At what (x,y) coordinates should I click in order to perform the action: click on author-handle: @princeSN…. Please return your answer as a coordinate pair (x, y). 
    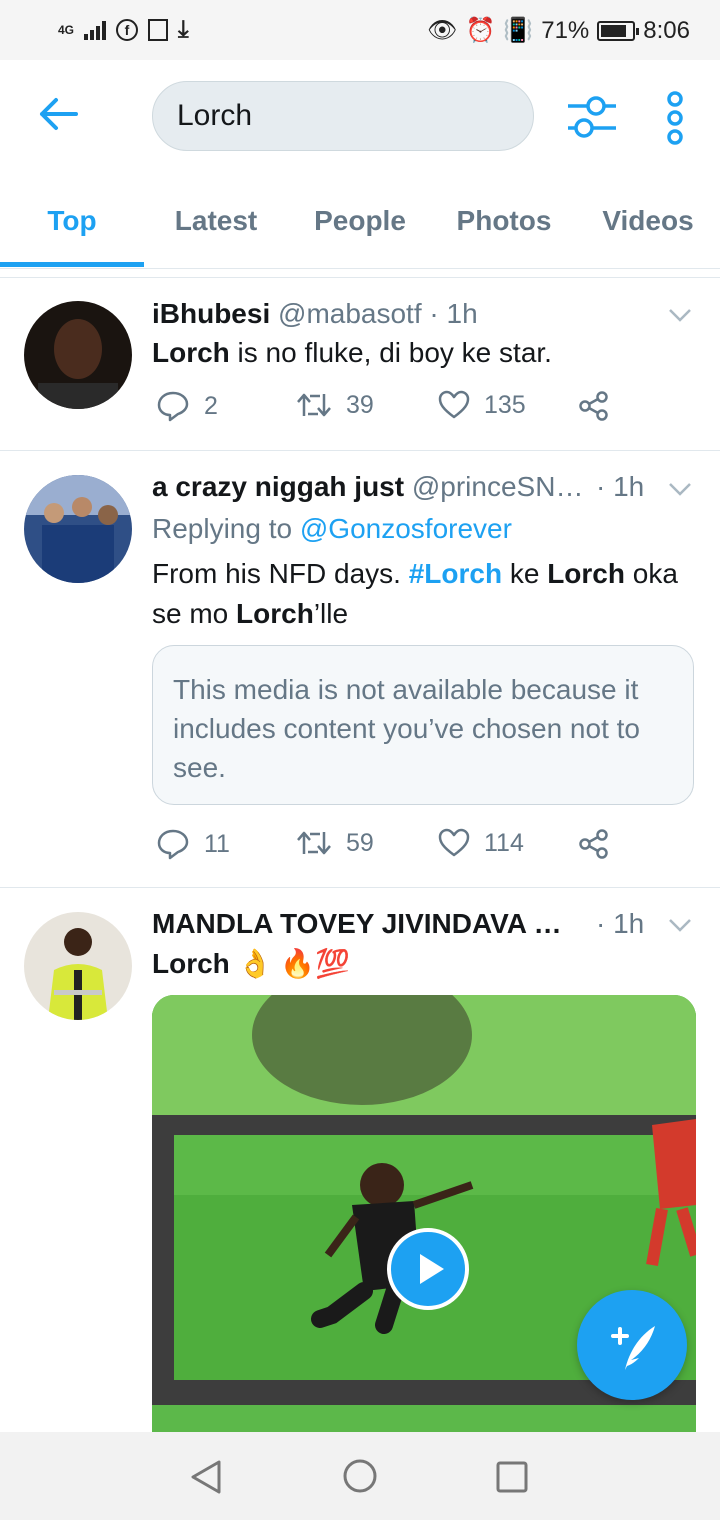
    Looking at the image, I should click on (497, 486).